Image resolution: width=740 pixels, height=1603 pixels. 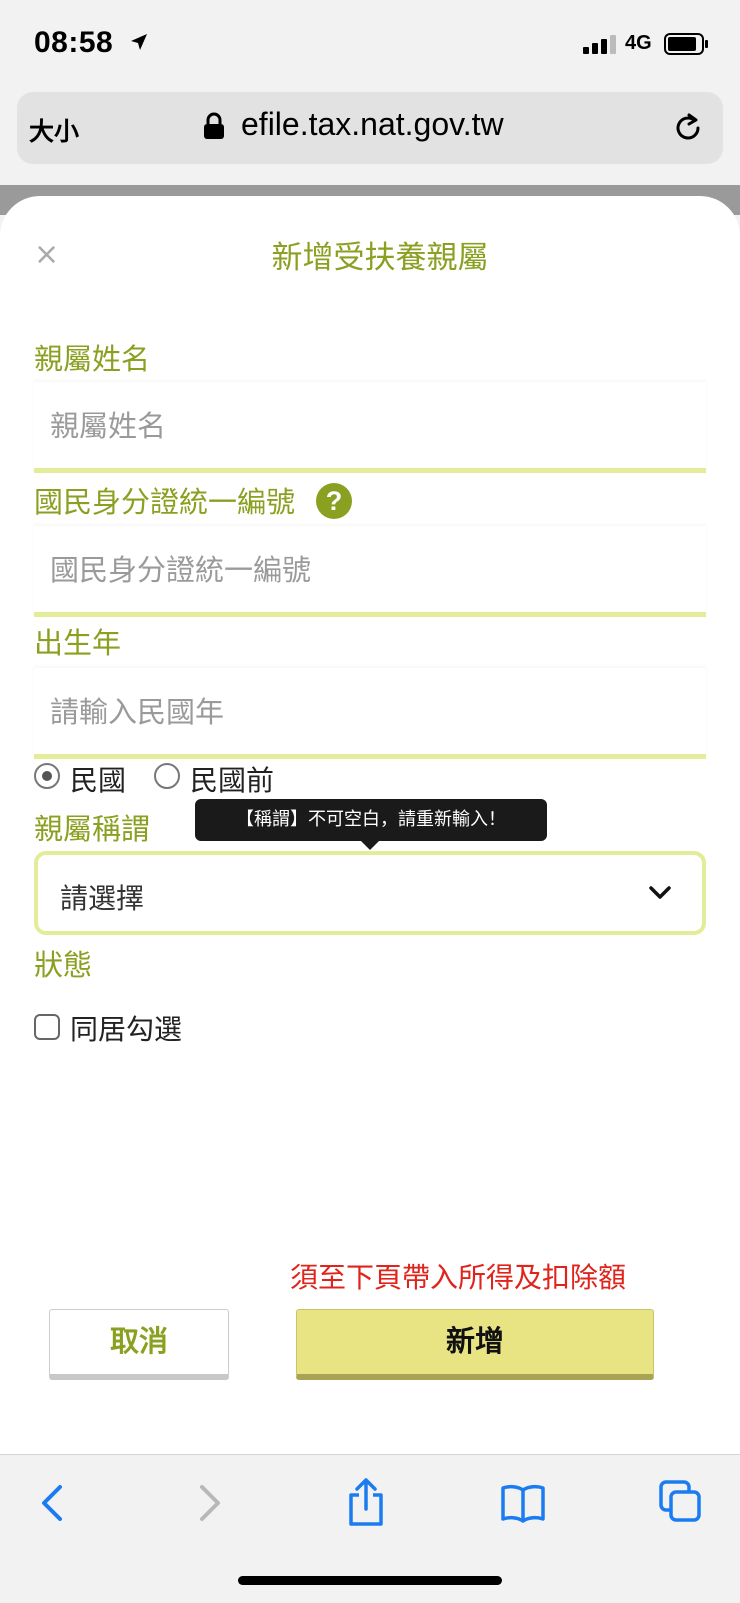 I want to click on share-icon, so click(x=366, y=1502).